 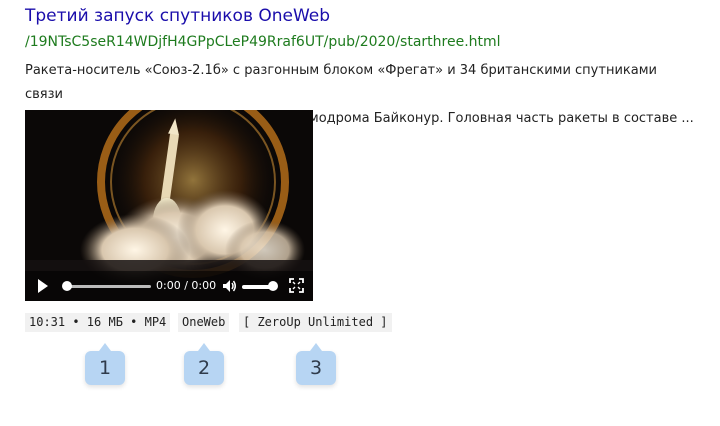 What do you see at coordinates (204, 322) in the screenshot?
I see `source-tag: OneWeb` at bounding box center [204, 322].